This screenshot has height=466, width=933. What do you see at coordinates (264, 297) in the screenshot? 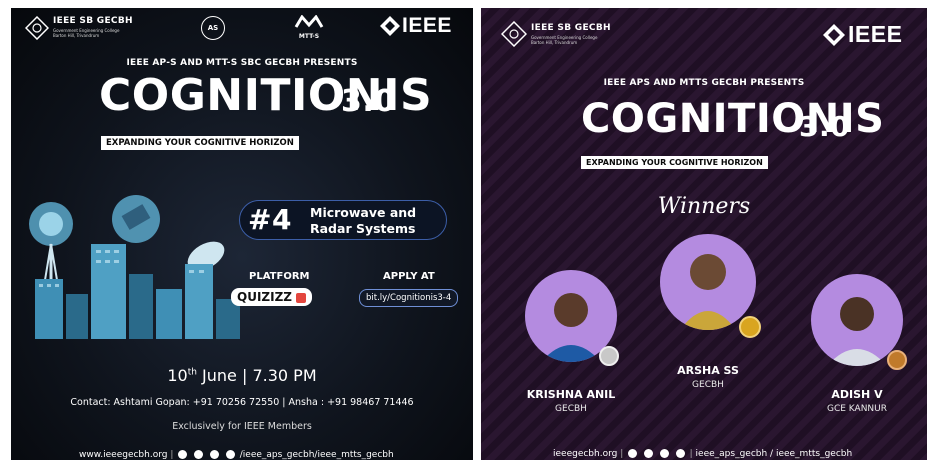
I see `platform-name: QUIZIZZ` at bounding box center [264, 297].